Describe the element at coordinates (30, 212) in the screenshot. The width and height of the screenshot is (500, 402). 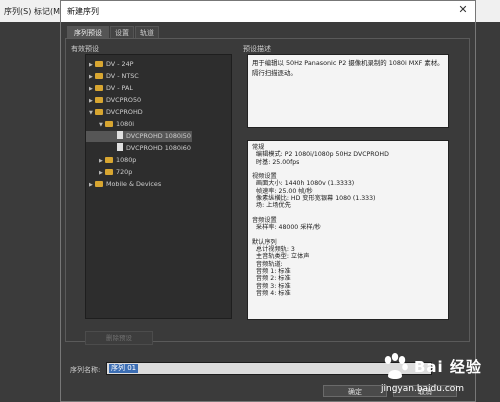
I see `app-background-left` at that location.